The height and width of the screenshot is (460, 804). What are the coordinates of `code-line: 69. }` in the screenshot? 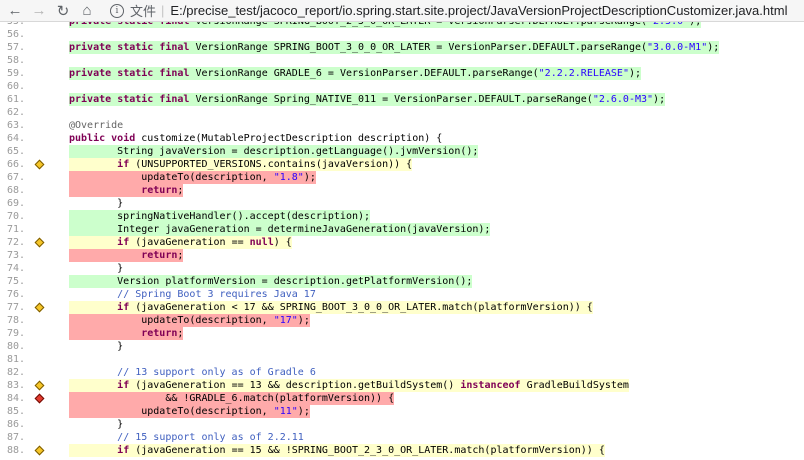 It's located at (402, 203).